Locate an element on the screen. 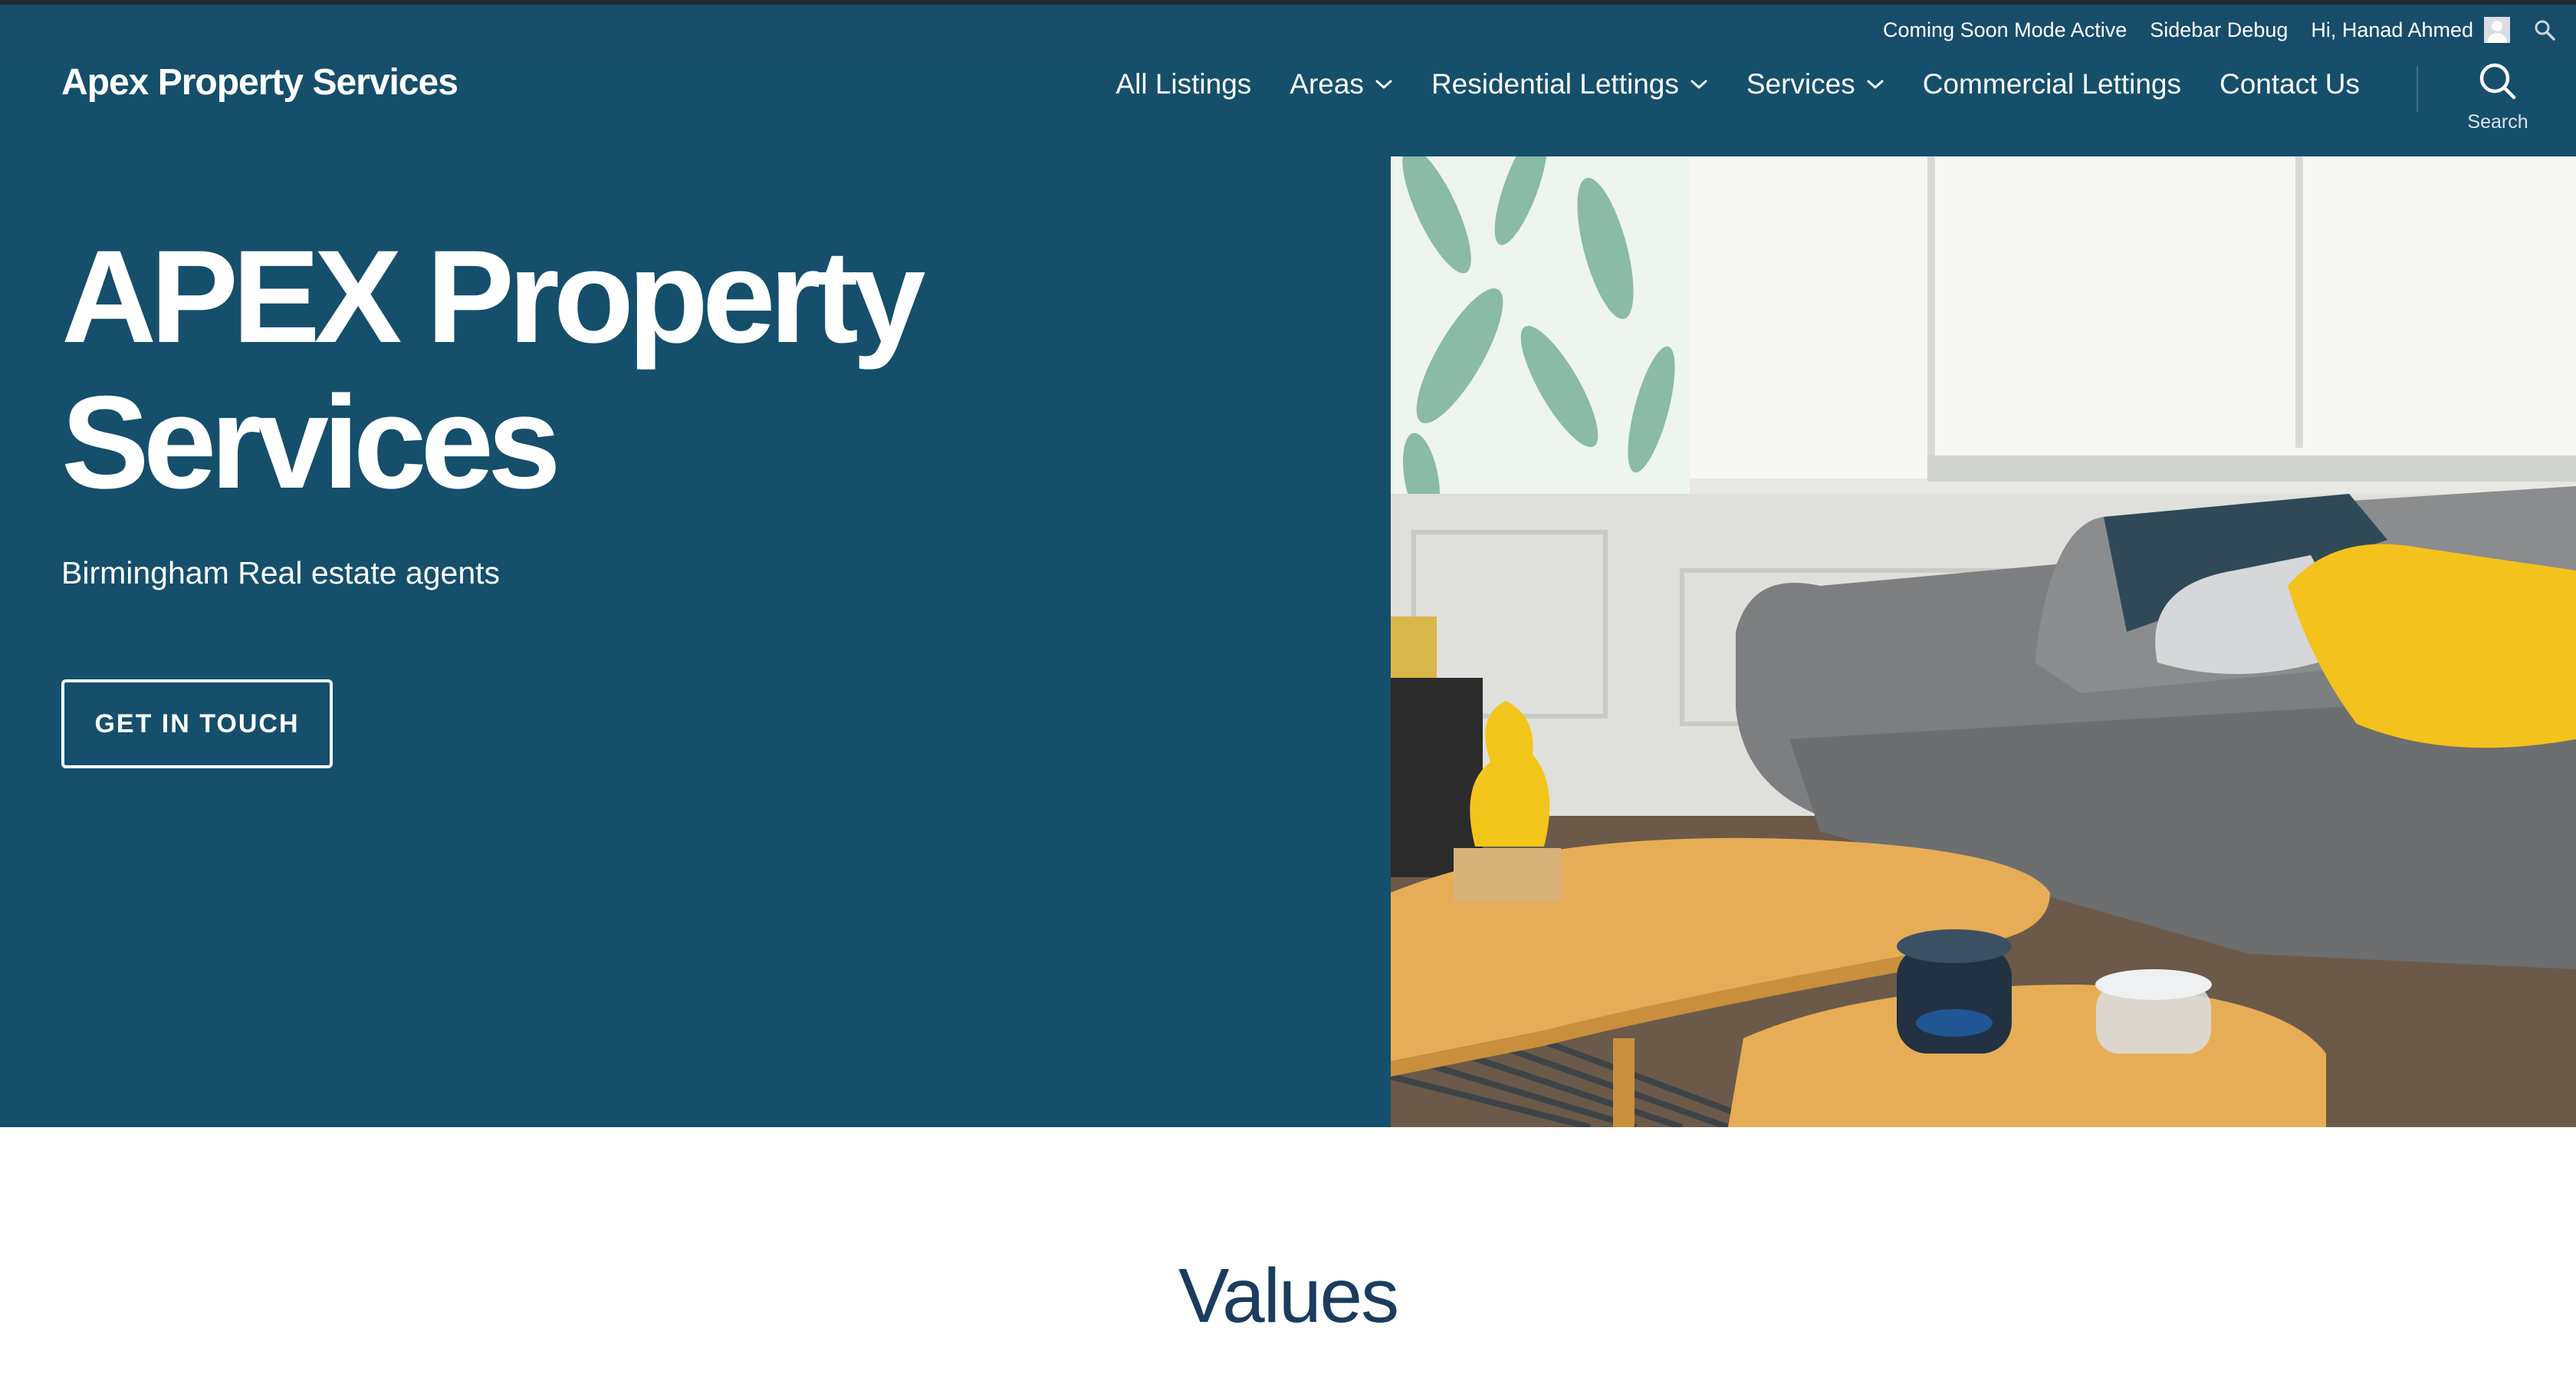 This screenshot has height=1394, width=2576. values-heading: Values is located at coordinates (1288, 1296).